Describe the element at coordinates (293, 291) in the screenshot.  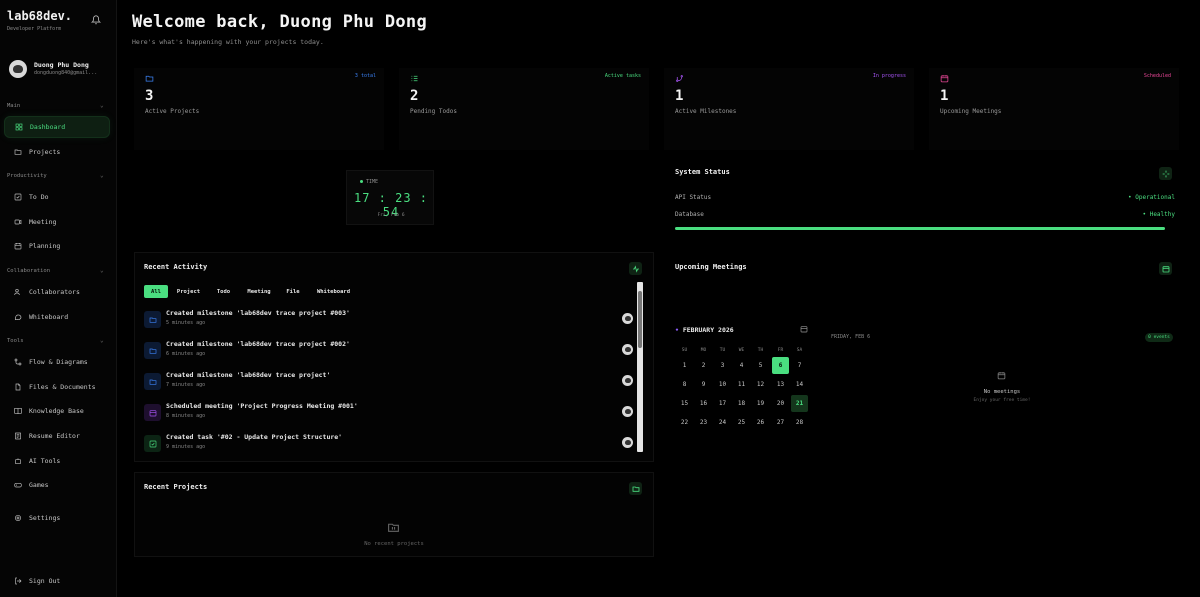
I see `filter-tab-file: File` at that location.